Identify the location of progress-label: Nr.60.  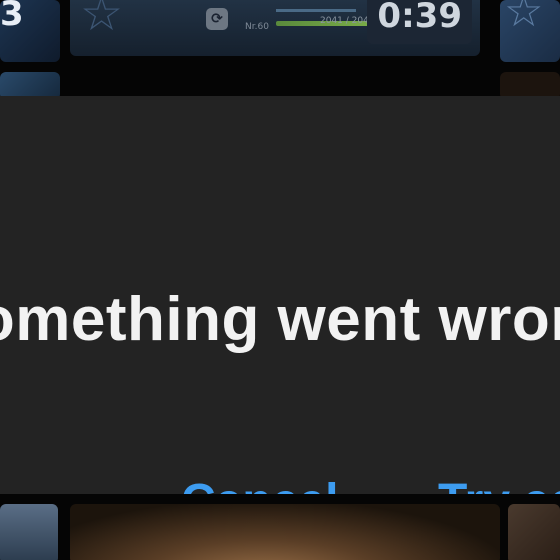
(257, 27).